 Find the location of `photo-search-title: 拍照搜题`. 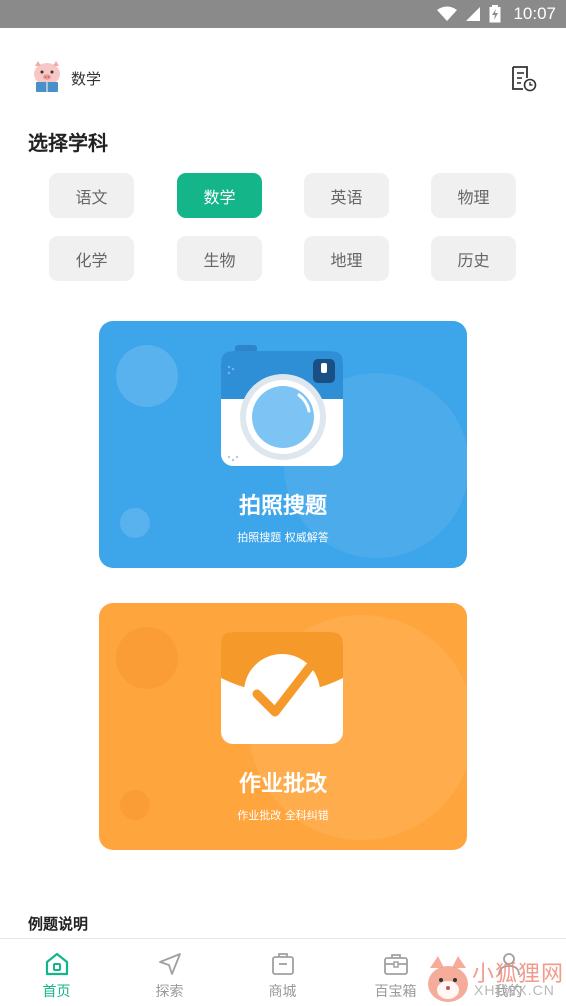

photo-search-title: 拍照搜题 is located at coordinates (282, 506).